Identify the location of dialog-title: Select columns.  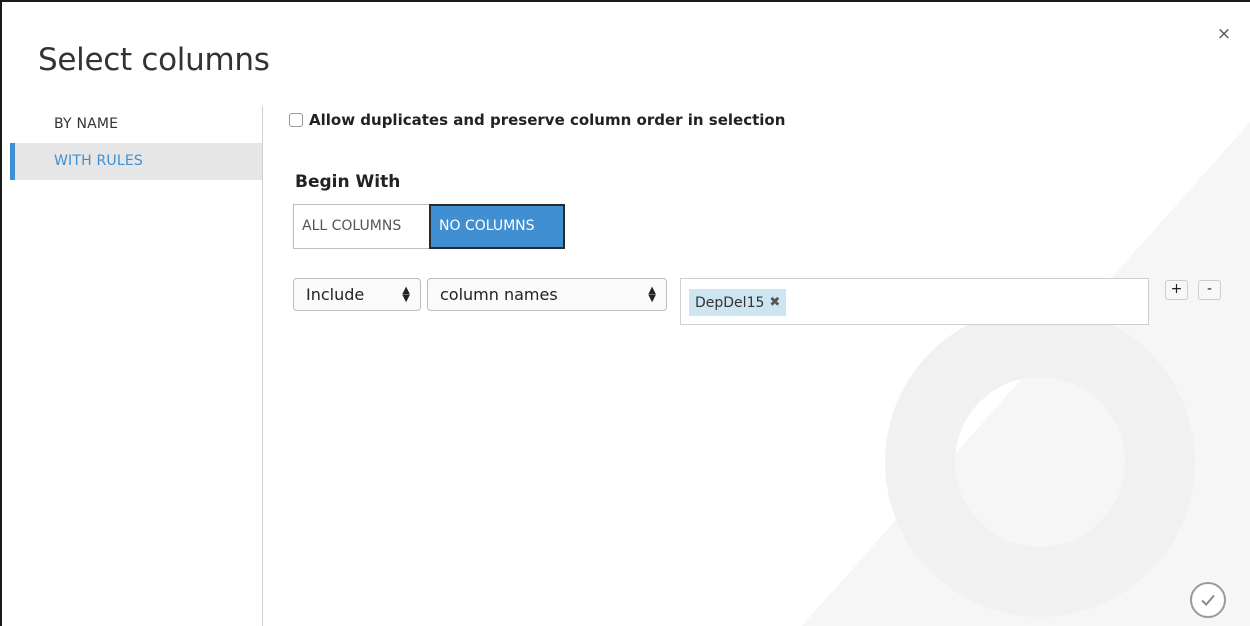
(154, 60).